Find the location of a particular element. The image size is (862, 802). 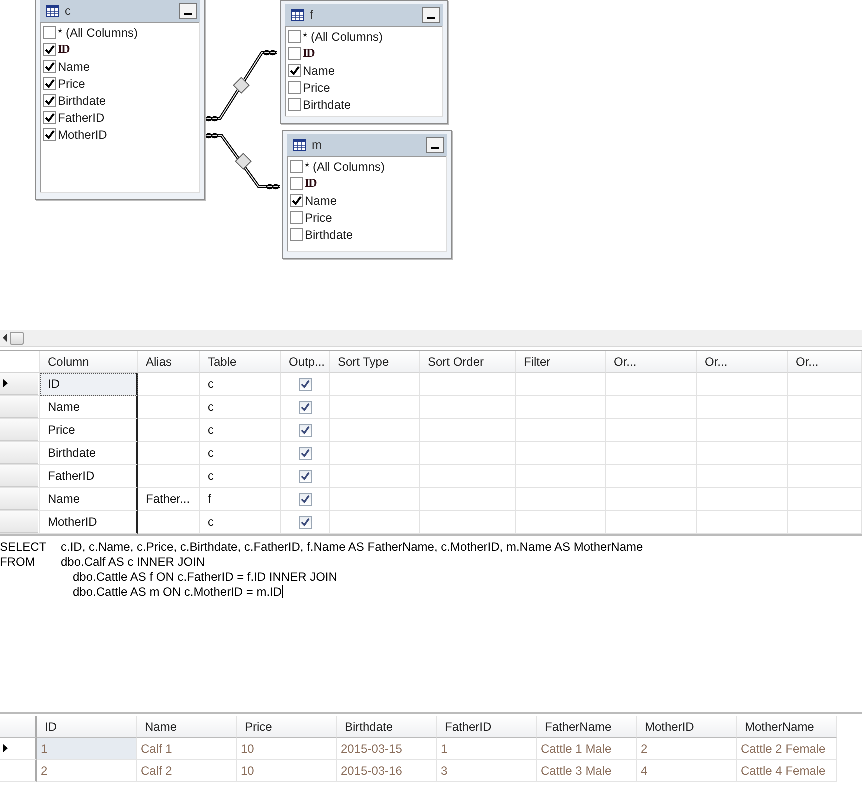

result-cell: Cattle 2 Female is located at coordinates (787, 749).